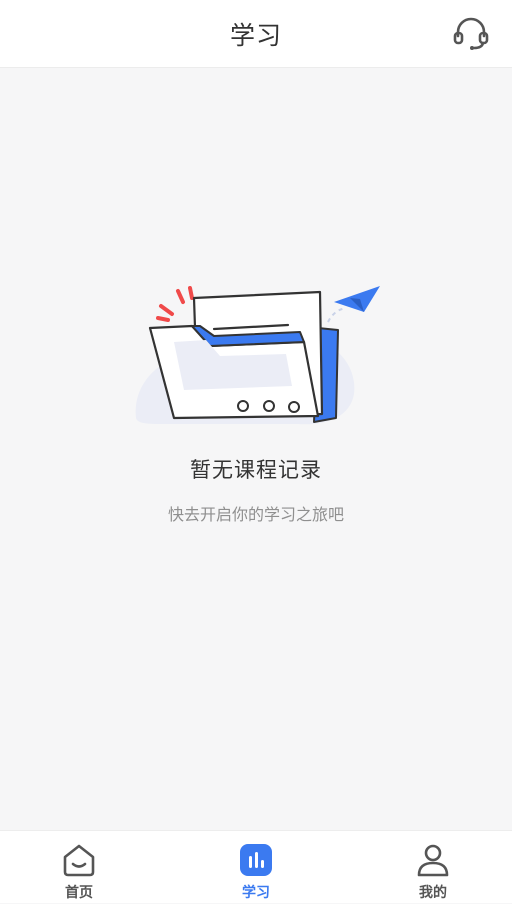 The width and height of the screenshot is (512, 904). What do you see at coordinates (79, 860) in the screenshot?
I see `home-icon` at bounding box center [79, 860].